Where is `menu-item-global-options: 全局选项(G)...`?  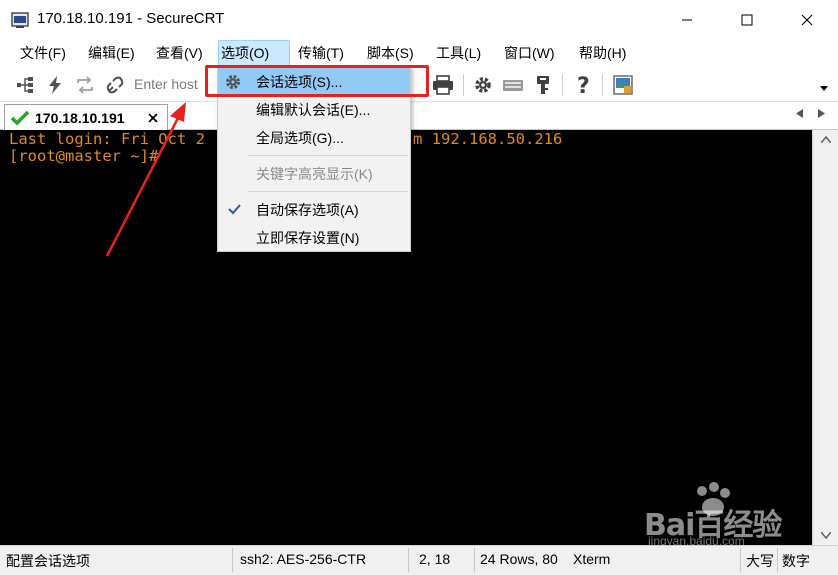 menu-item-global-options: 全局选项(G)... is located at coordinates (314, 138).